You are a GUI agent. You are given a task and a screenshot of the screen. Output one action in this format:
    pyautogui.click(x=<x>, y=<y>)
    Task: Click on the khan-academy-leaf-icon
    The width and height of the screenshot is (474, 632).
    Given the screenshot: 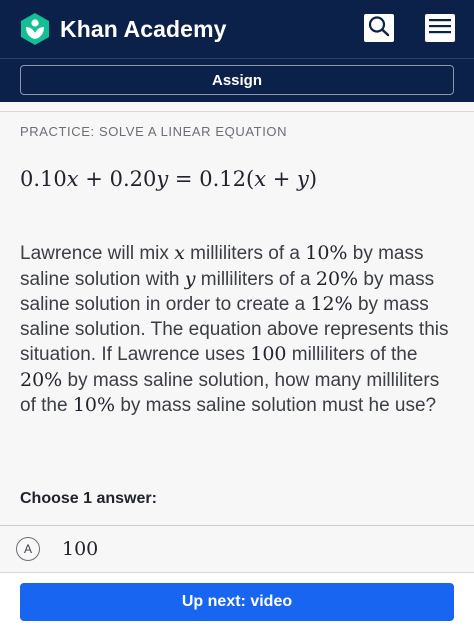 What is the action you would take?
    pyautogui.click(x=35, y=29)
    